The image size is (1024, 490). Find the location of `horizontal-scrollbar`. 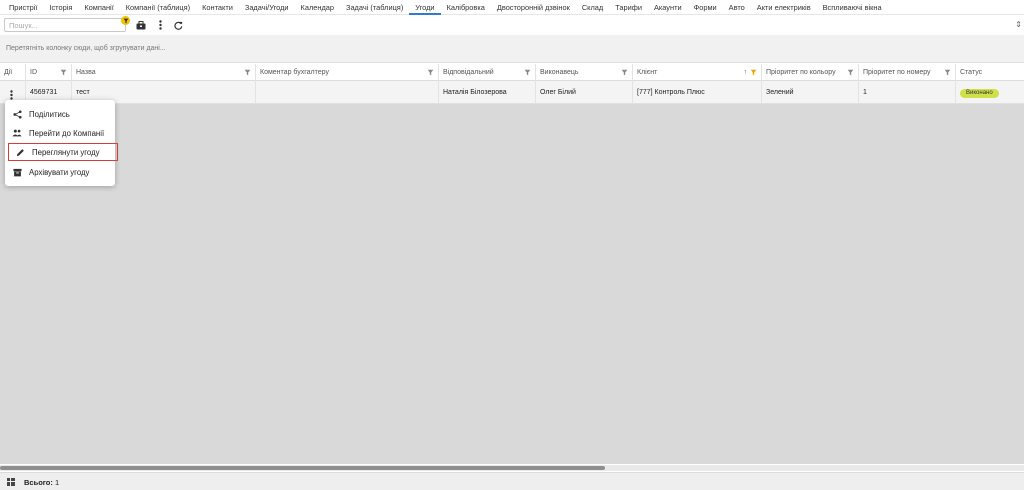

horizontal-scrollbar is located at coordinates (512, 468).